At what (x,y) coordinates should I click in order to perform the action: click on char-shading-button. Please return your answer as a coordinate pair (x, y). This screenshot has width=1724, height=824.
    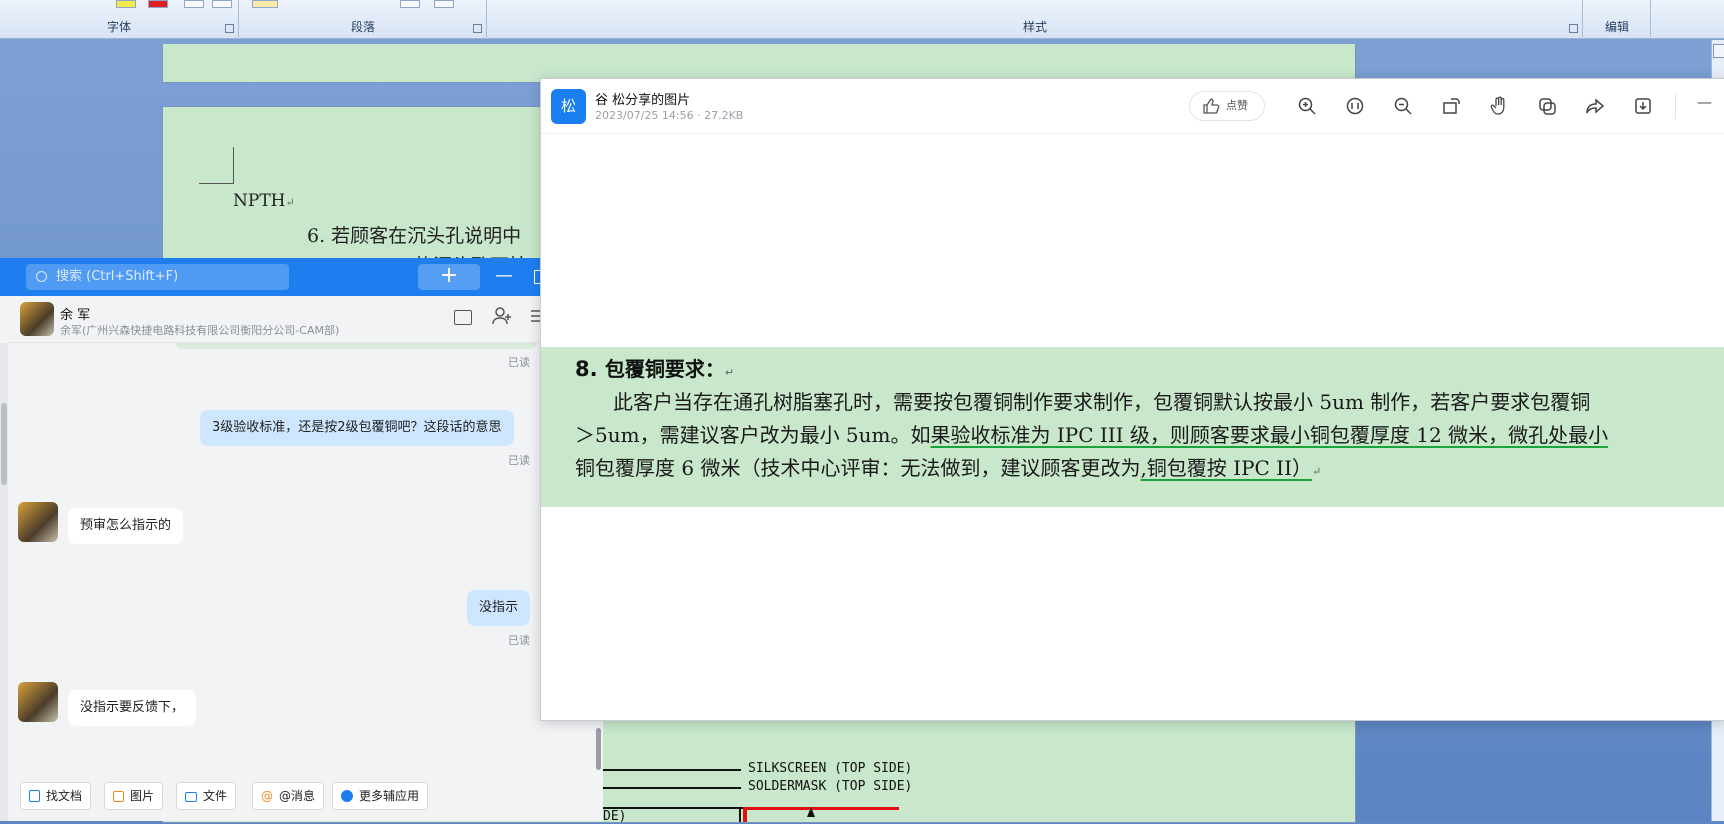
    Looking at the image, I should click on (222, 4).